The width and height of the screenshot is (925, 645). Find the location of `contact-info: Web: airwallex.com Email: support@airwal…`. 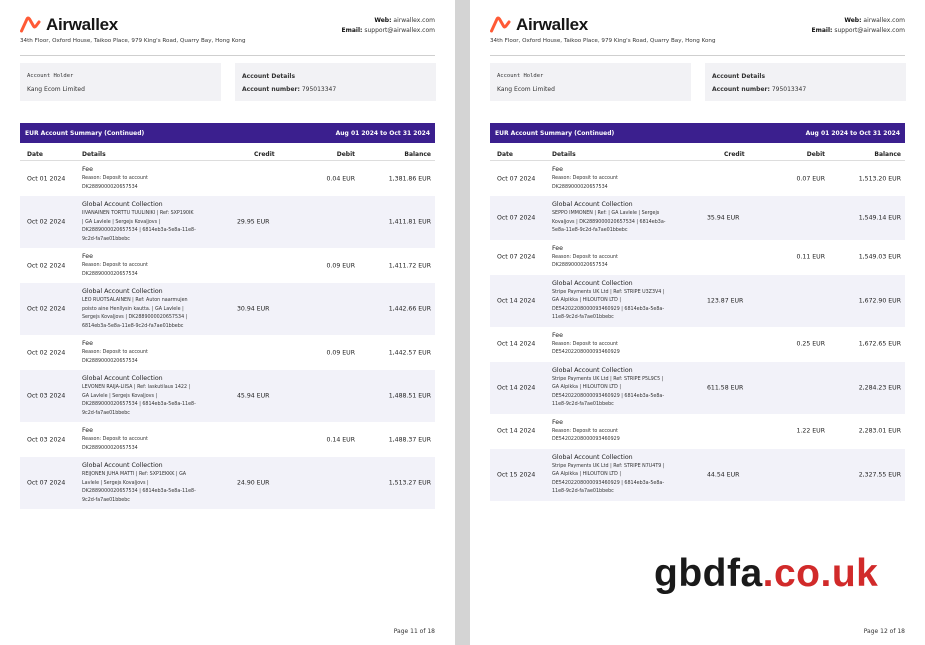

contact-info: Web: airwallex.com Email: support@airwal… is located at coordinates (858, 26).